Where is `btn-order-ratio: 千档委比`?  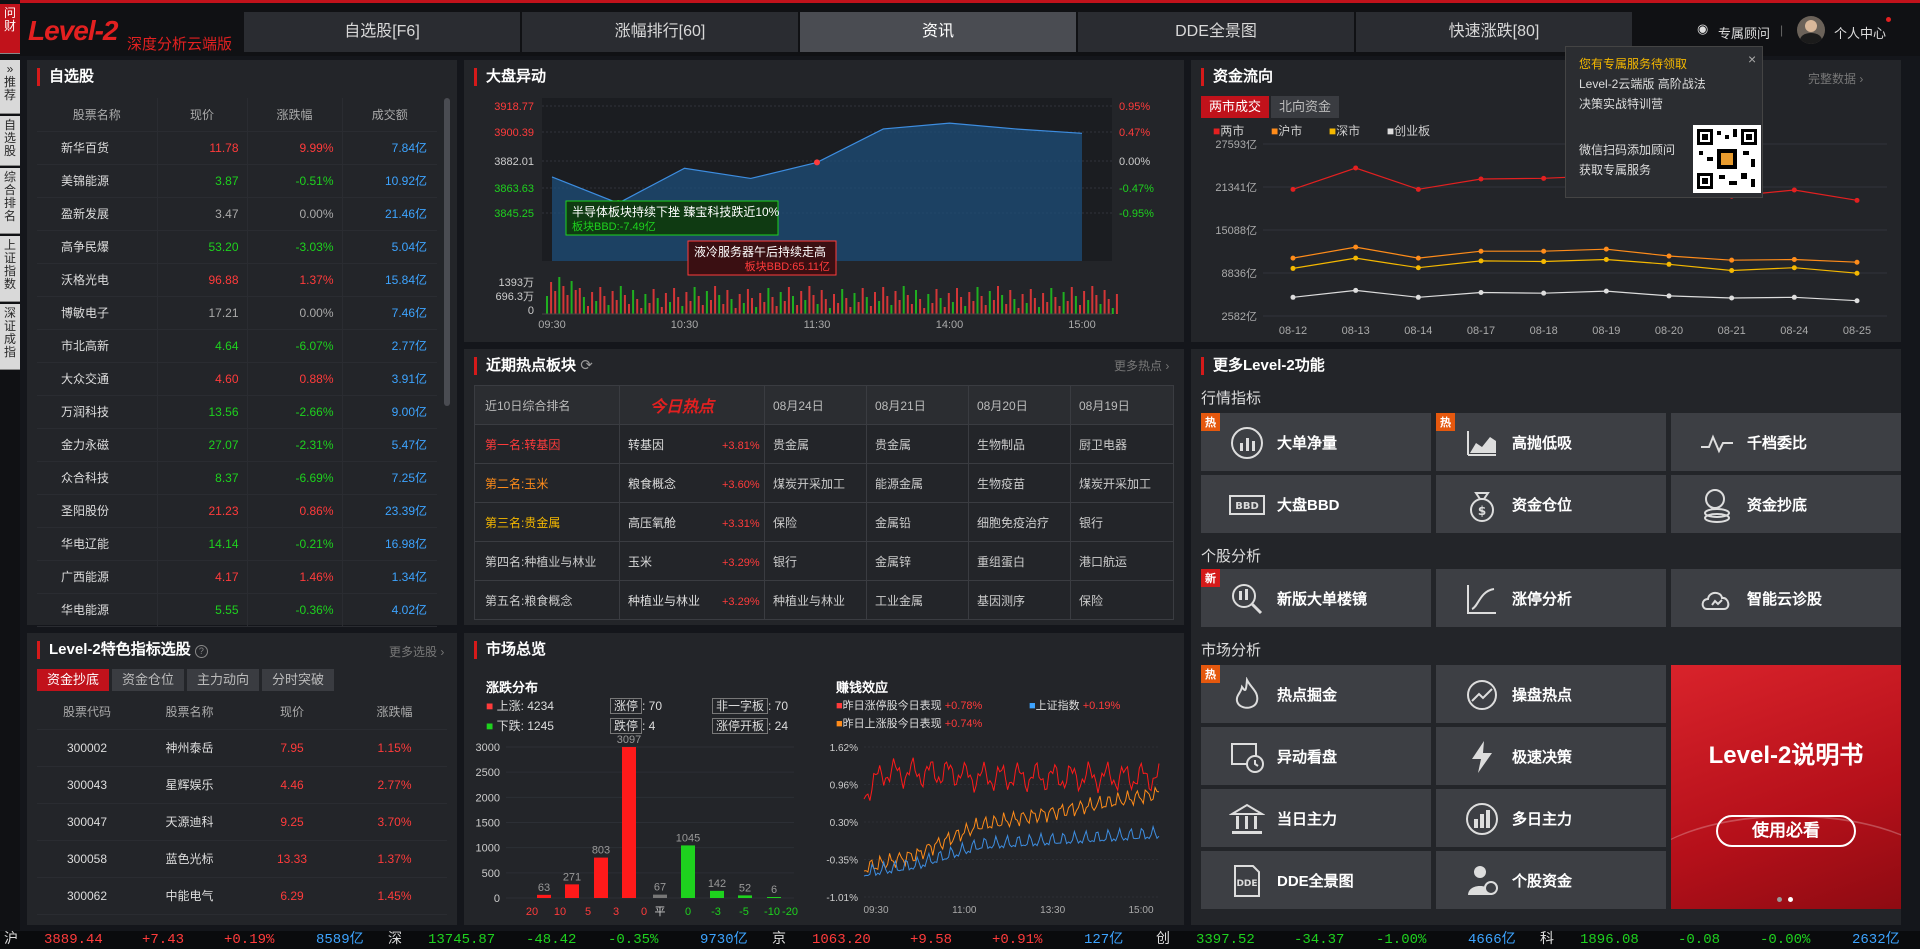 btn-order-ratio: 千档委比 is located at coordinates (1786, 442).